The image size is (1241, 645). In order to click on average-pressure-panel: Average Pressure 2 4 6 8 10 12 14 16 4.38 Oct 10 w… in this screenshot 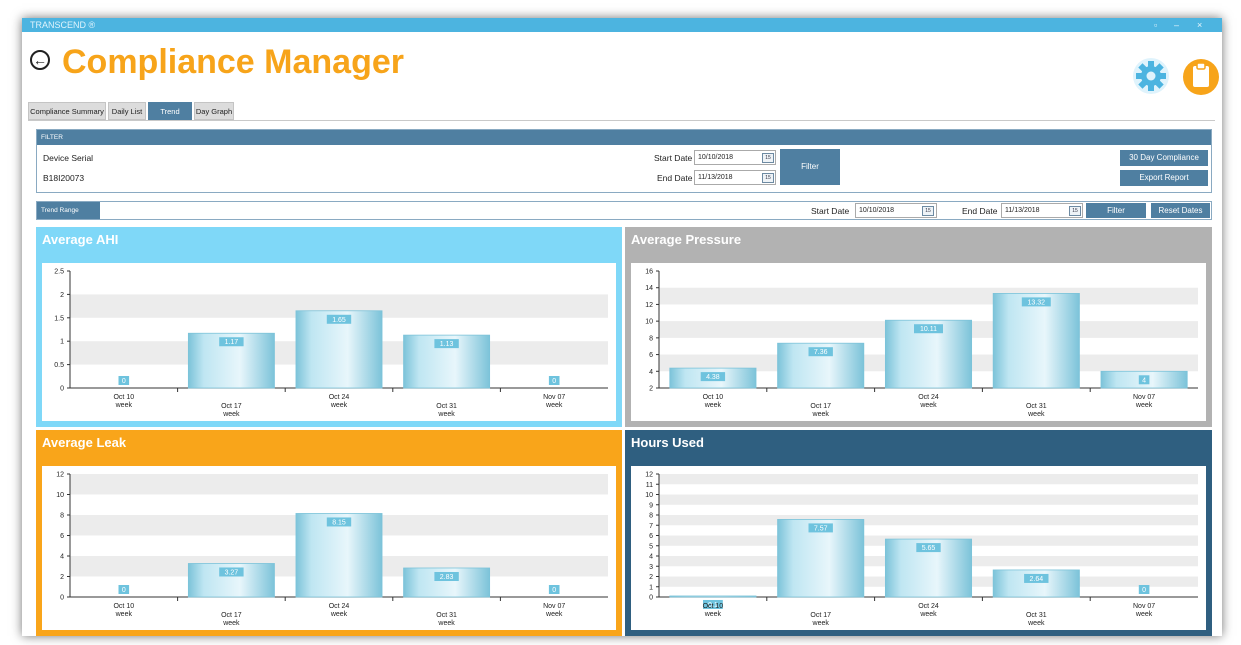, I will do `click(918, 327)`.